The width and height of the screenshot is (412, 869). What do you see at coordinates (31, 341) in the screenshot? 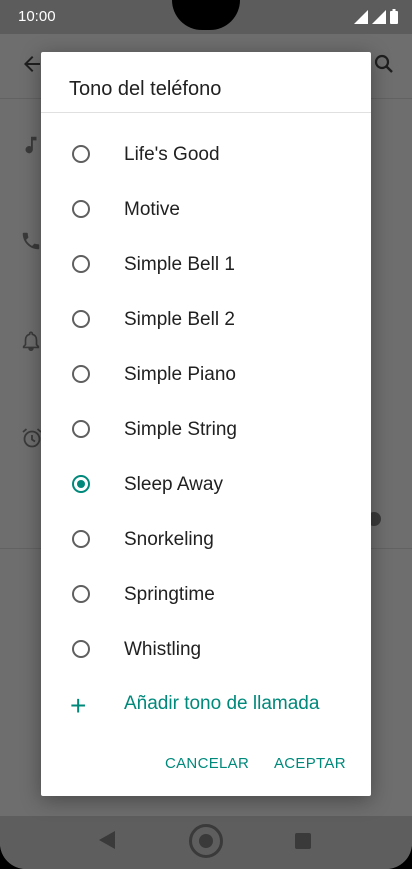
I see `bell-icon` at bounding box center [31, 341].